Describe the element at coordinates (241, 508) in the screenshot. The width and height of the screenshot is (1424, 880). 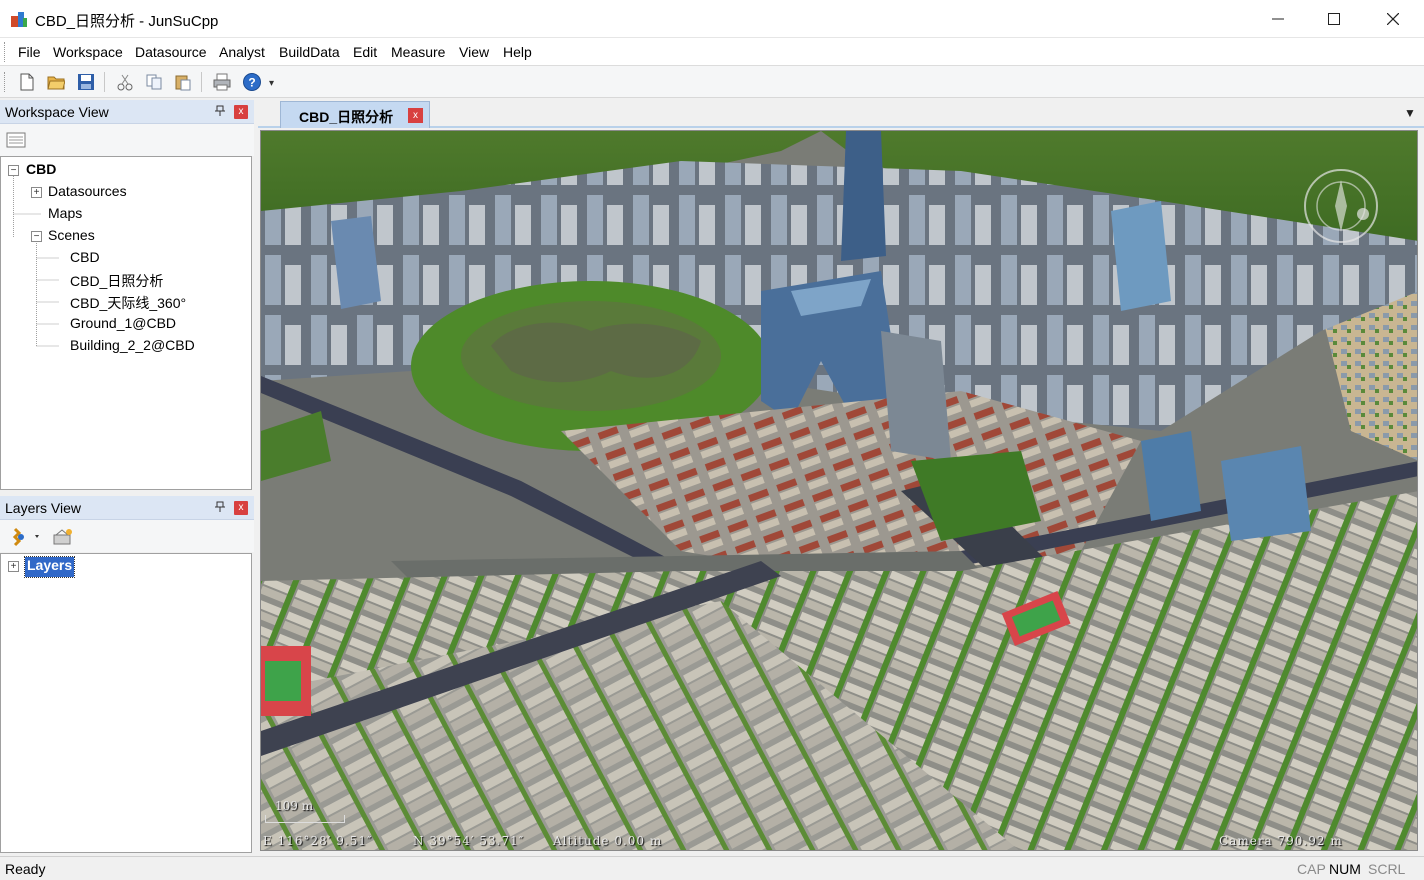
I see `layers-view-close-button: x` at that location.